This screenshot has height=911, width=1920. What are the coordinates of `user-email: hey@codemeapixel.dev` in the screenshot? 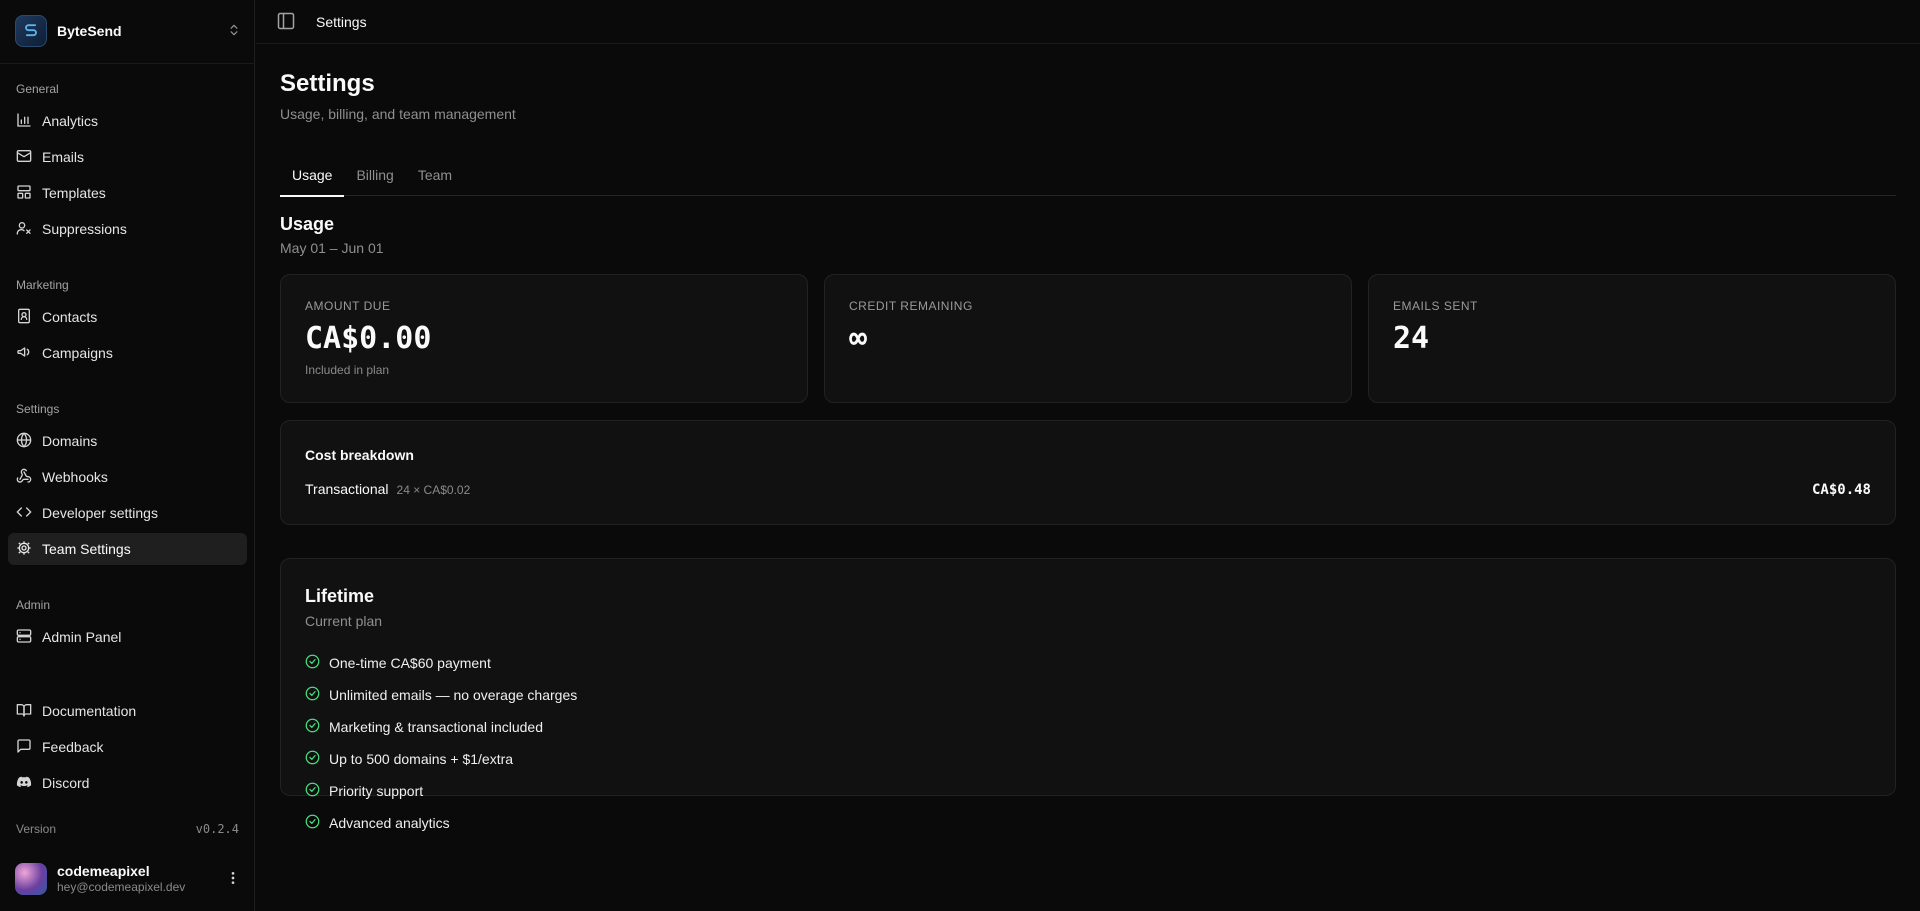 It's located at (121, 887).